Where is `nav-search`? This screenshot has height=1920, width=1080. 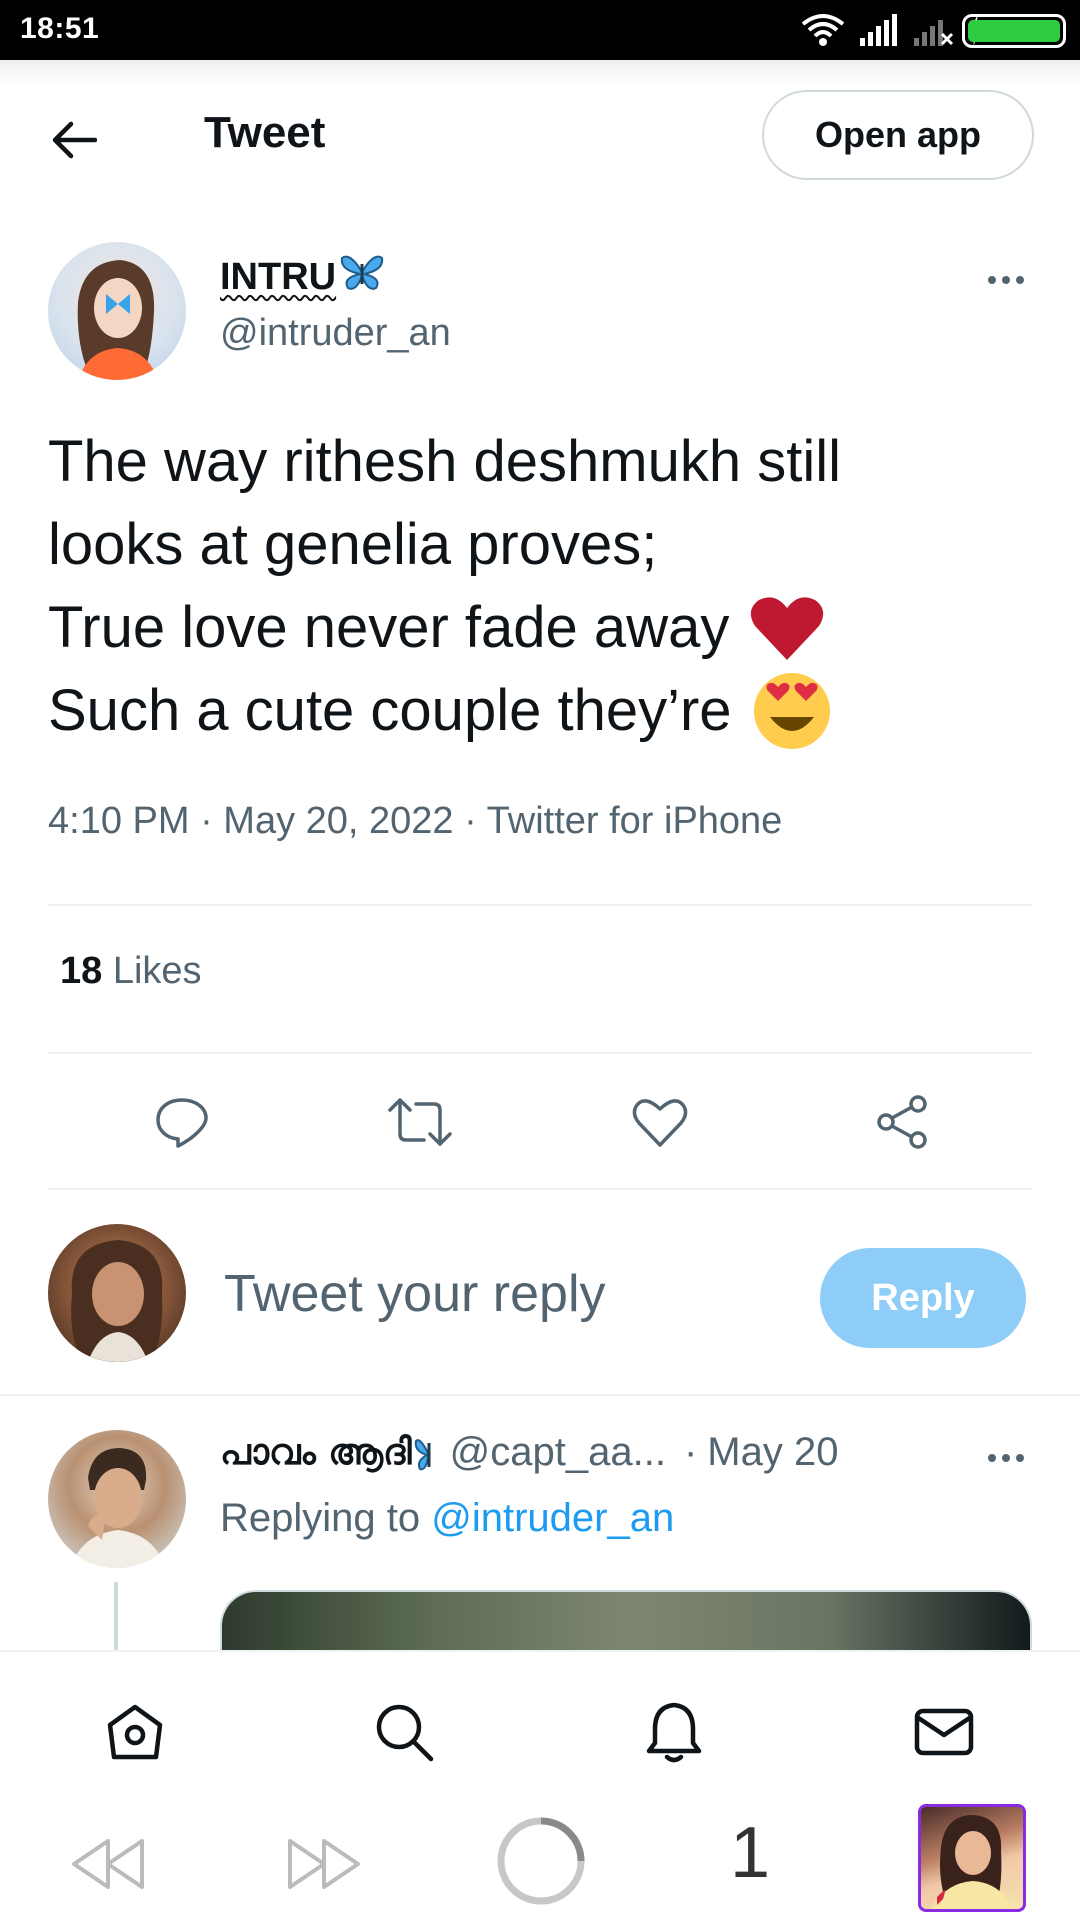
nav-search is located at coordinates (404, 1732).